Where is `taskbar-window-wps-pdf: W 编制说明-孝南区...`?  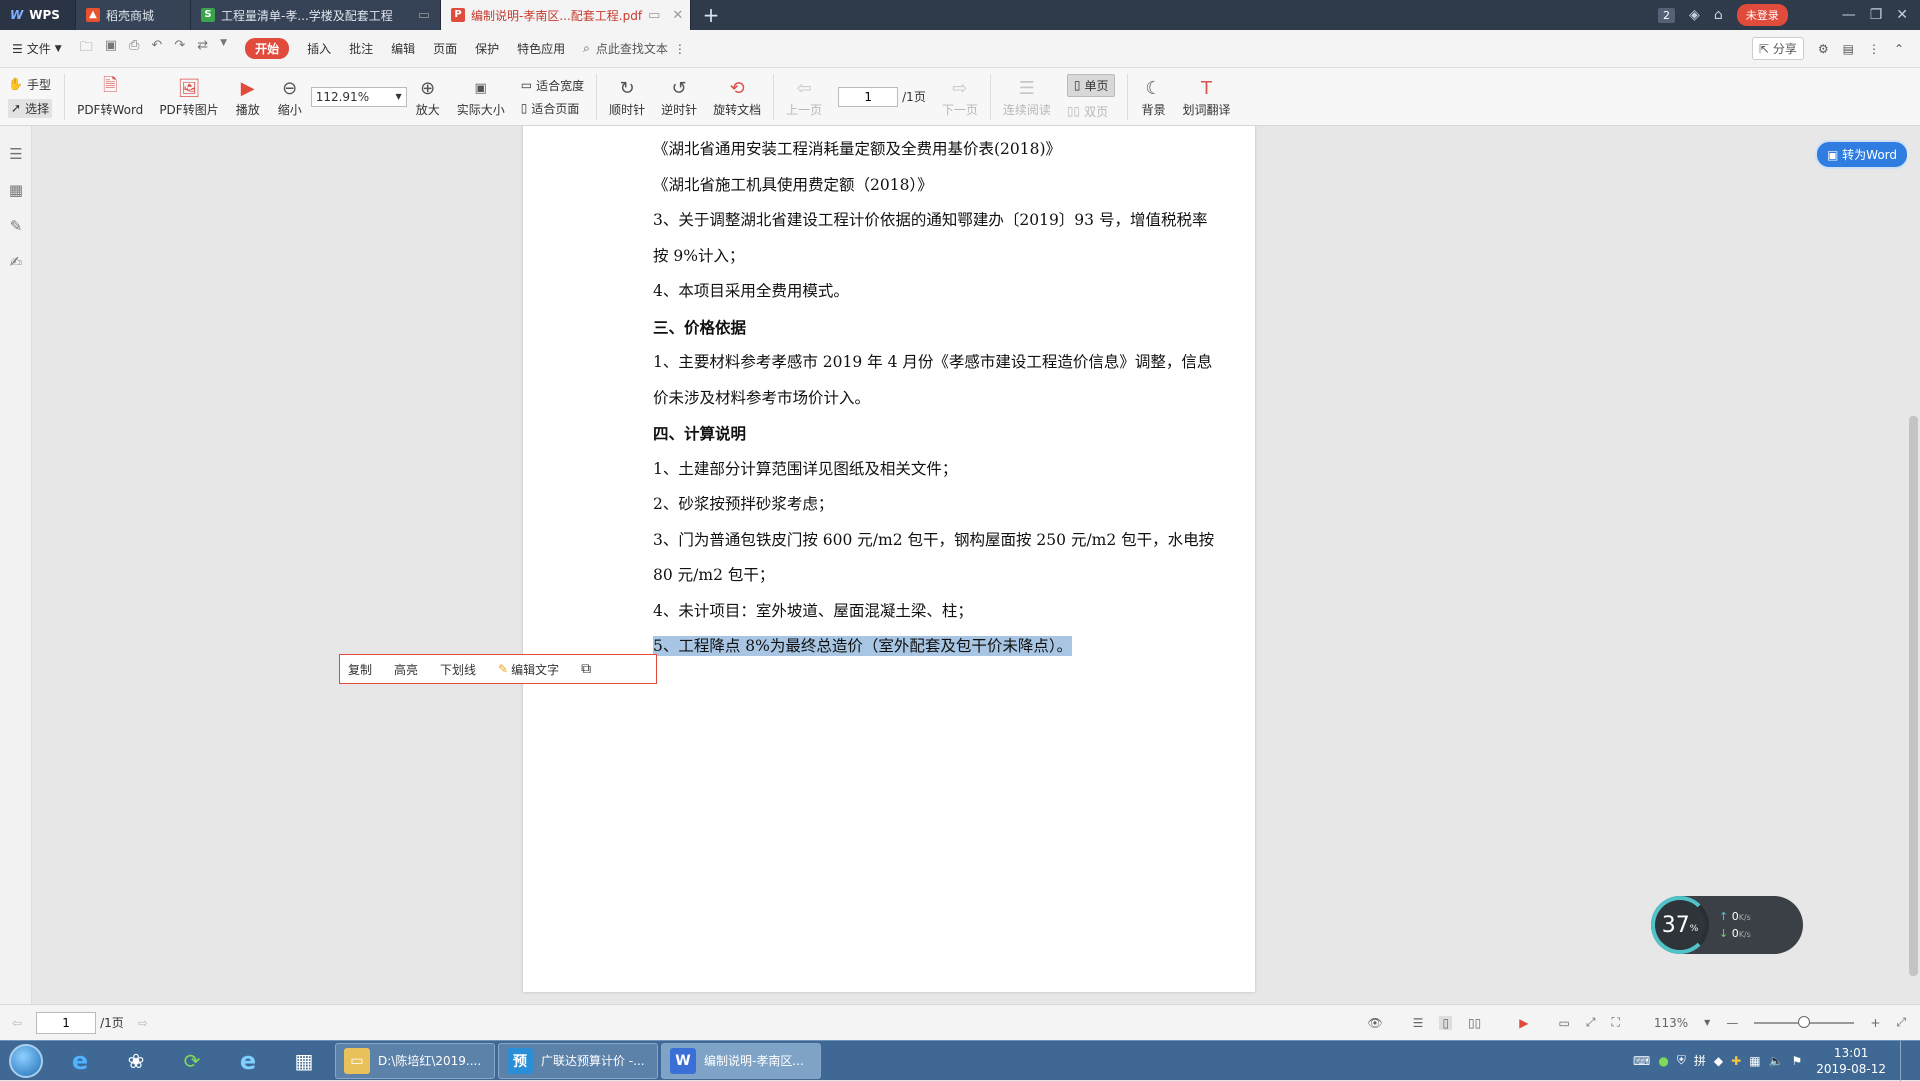
taskbar-window-wps-pdf: W 编制说明-孝南区... is located at coordinates (741, 1060).